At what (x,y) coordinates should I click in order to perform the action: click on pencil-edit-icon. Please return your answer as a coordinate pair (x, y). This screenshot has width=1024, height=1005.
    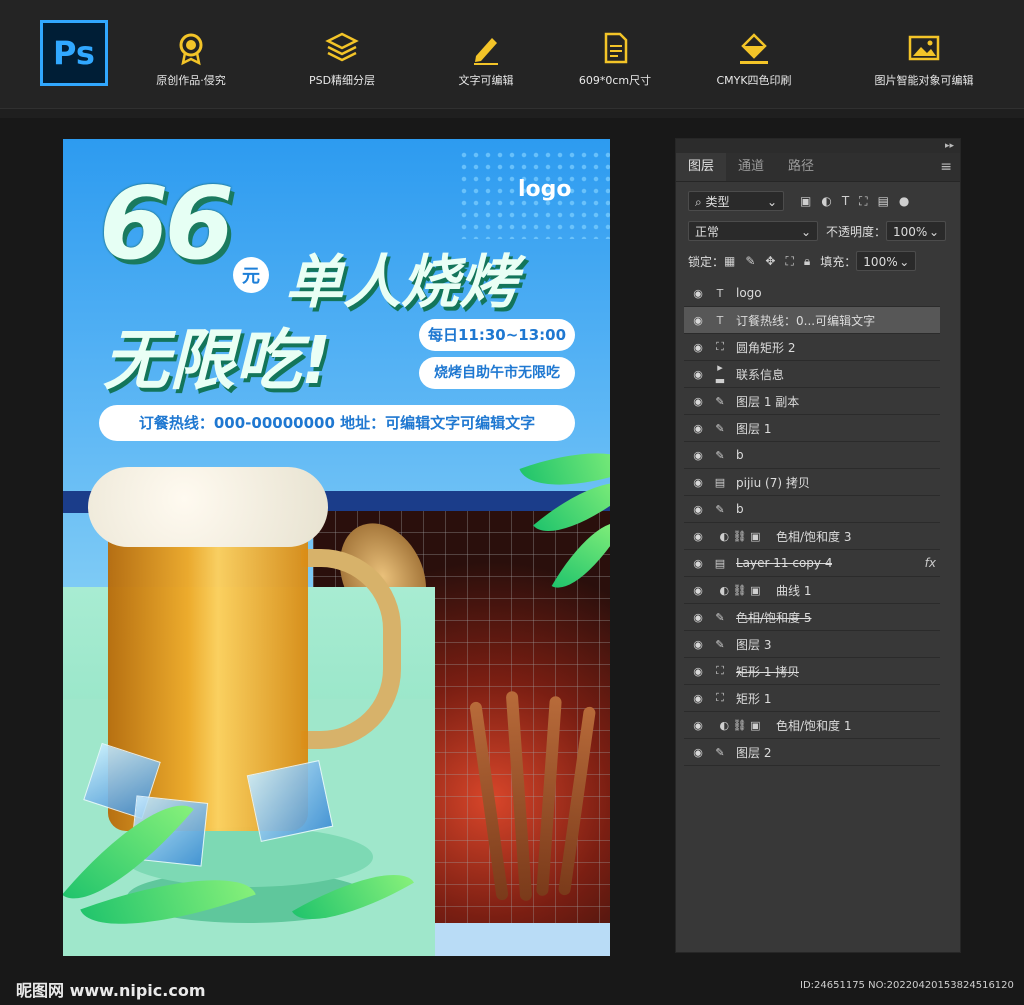
    Looking at the image, I should click on (486, 51).